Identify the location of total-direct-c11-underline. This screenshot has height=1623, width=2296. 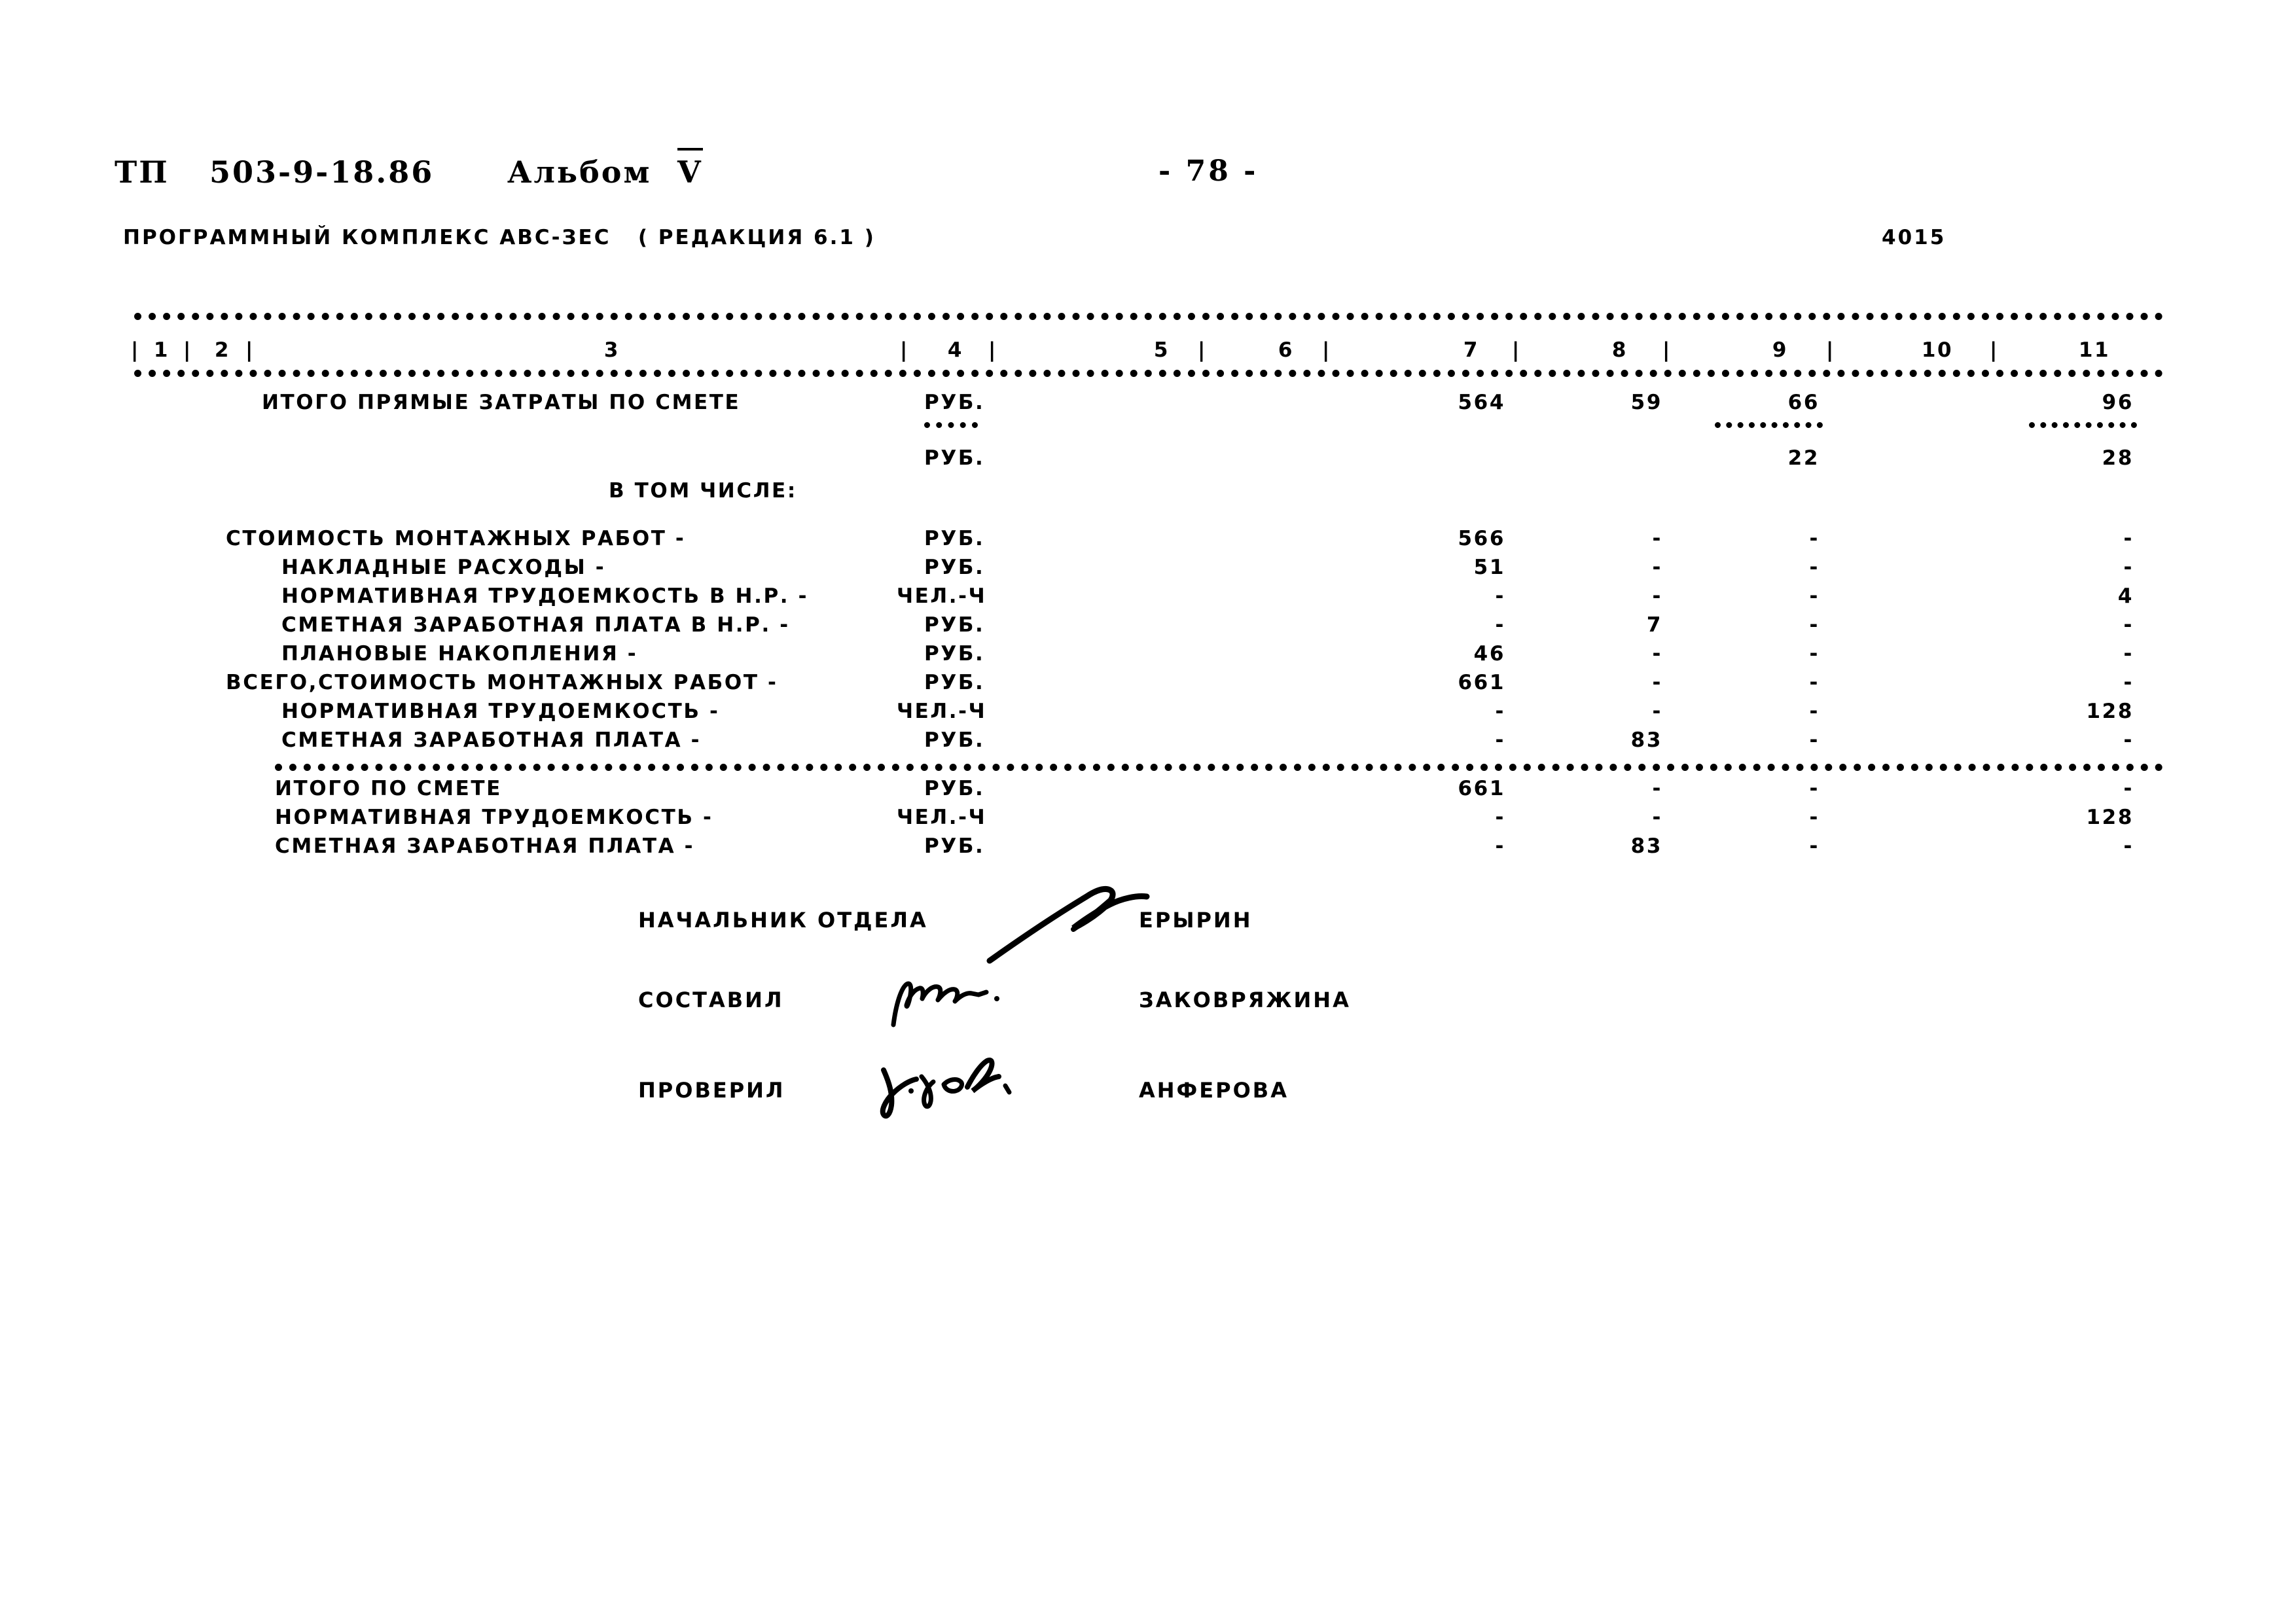
(2083, 425).